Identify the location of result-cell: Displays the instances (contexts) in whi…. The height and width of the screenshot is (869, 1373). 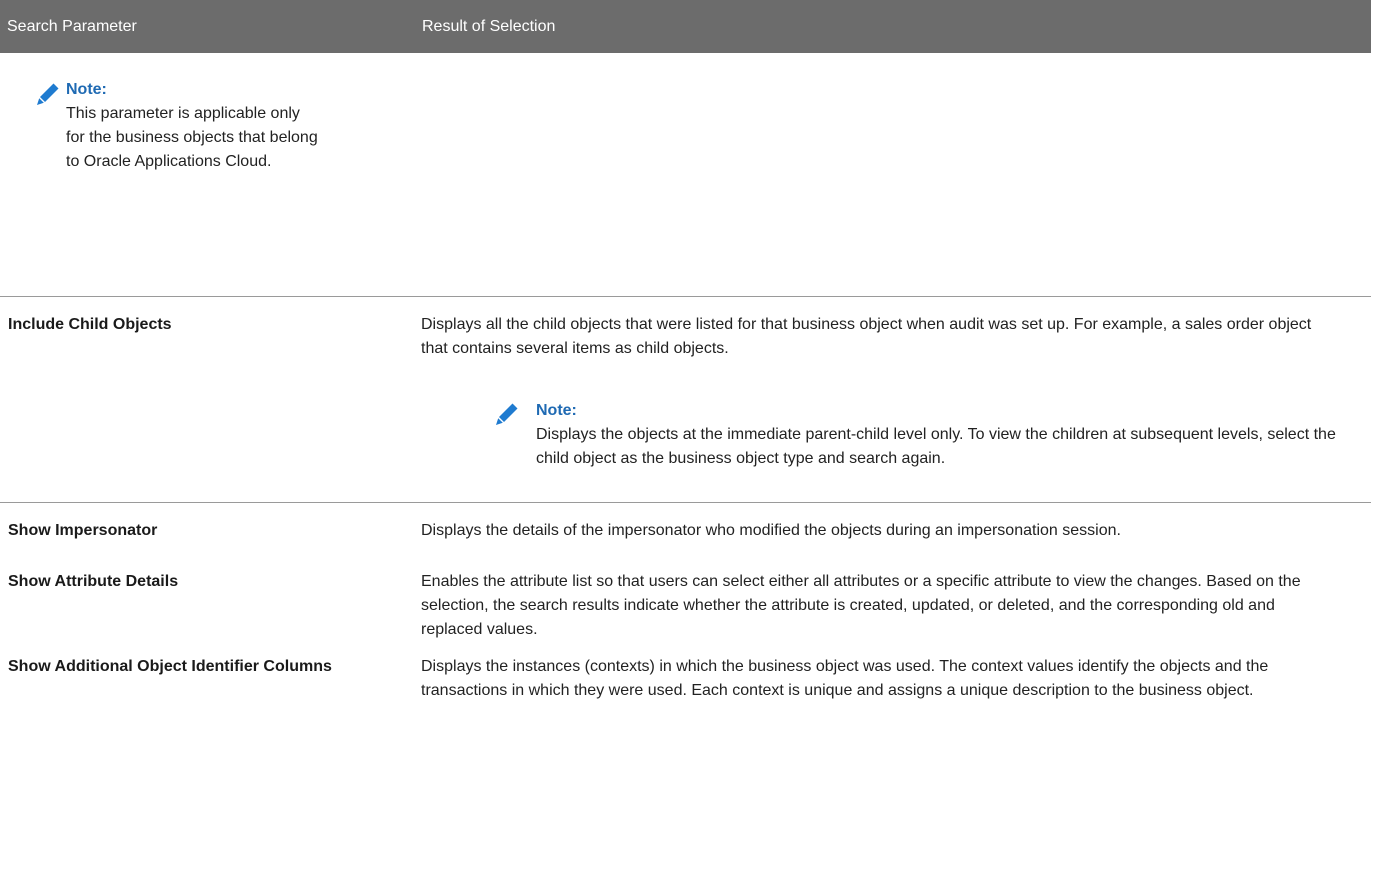
(891, 700).